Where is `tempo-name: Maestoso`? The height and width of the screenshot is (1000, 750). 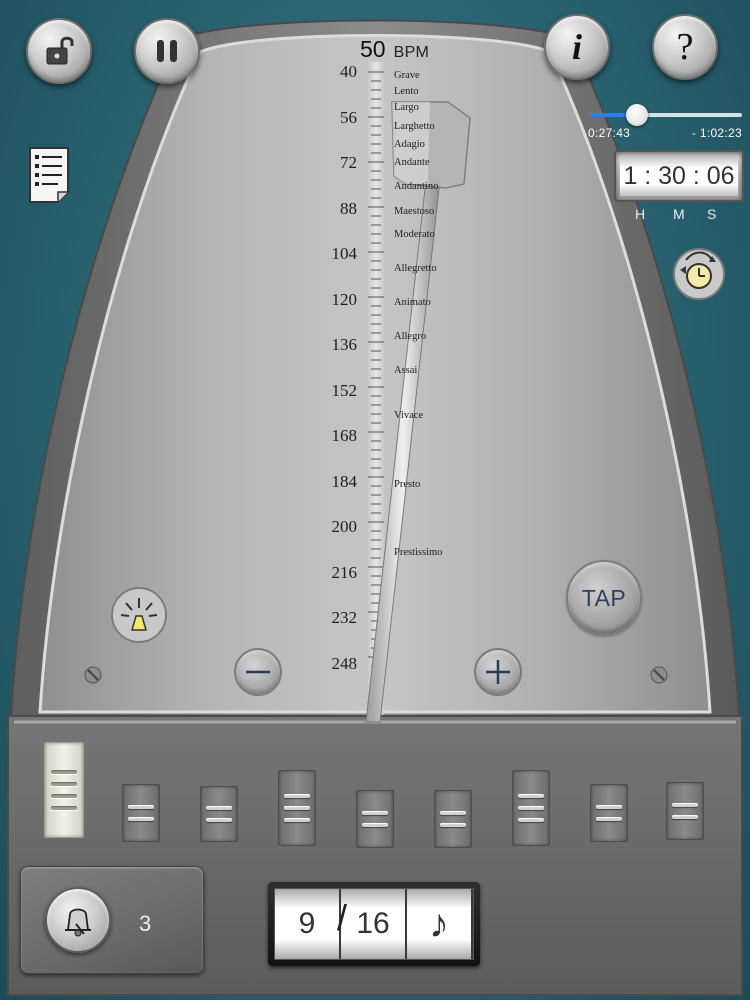 tempo-name: Maestoso is located at coordinates (414, 211).